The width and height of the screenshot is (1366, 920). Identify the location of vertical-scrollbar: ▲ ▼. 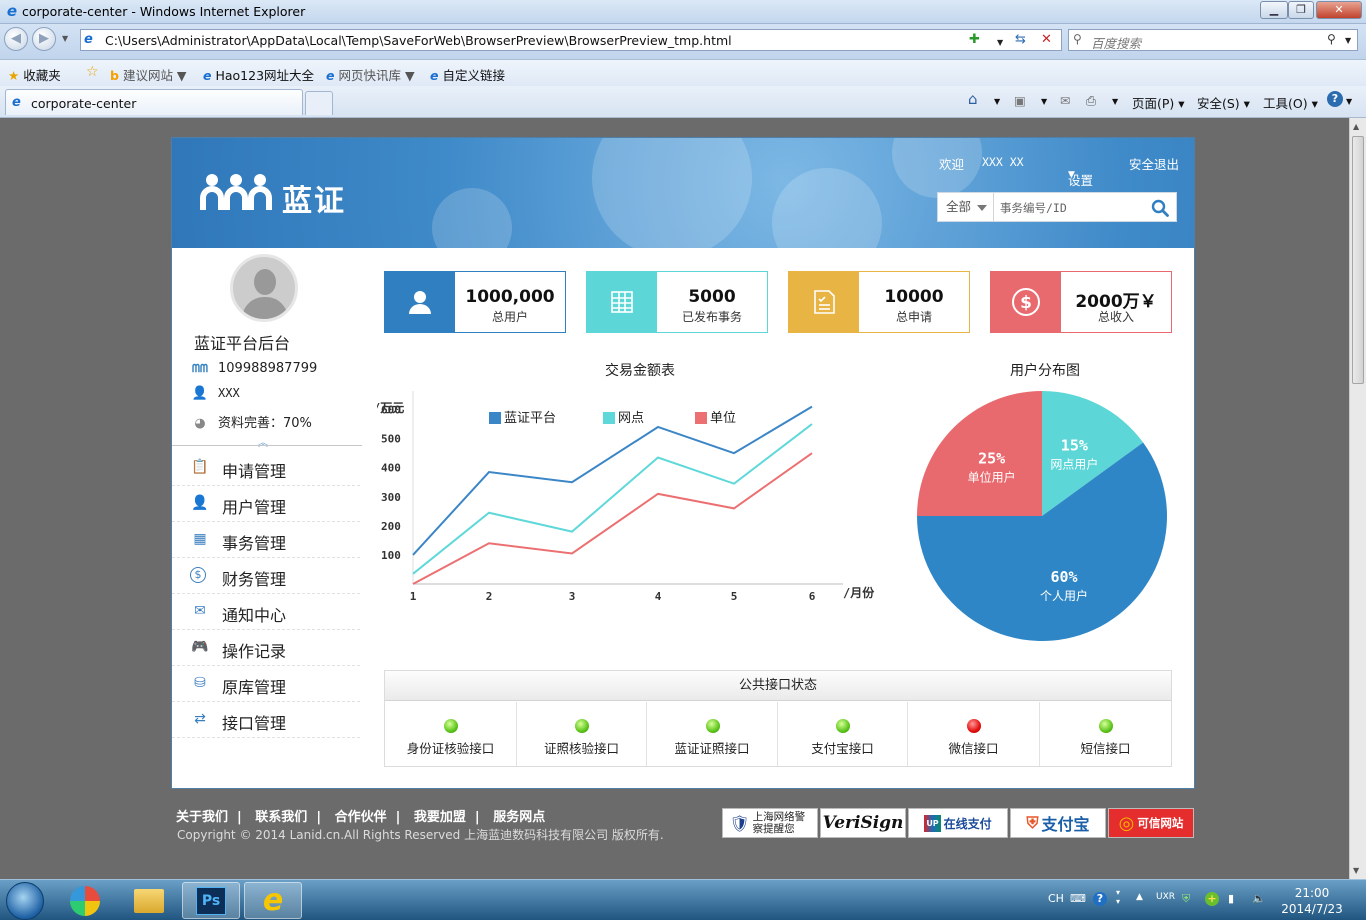
(1357, 498).